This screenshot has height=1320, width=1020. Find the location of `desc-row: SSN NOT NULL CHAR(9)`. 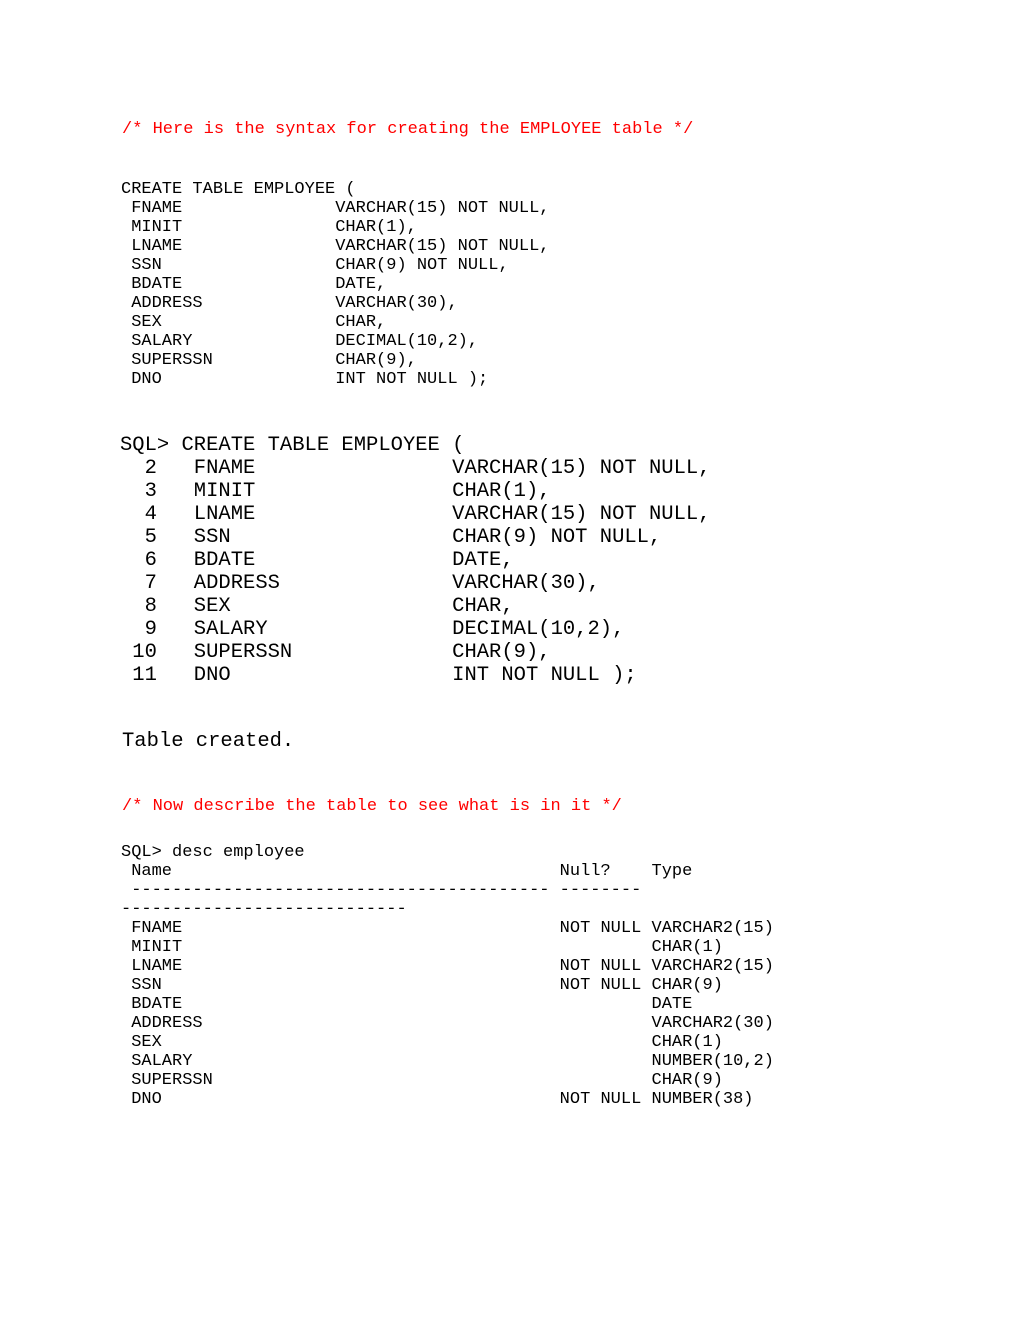

desc-row: SSN NOT NULL CHAR(9) is located at coordinates (422, 985).